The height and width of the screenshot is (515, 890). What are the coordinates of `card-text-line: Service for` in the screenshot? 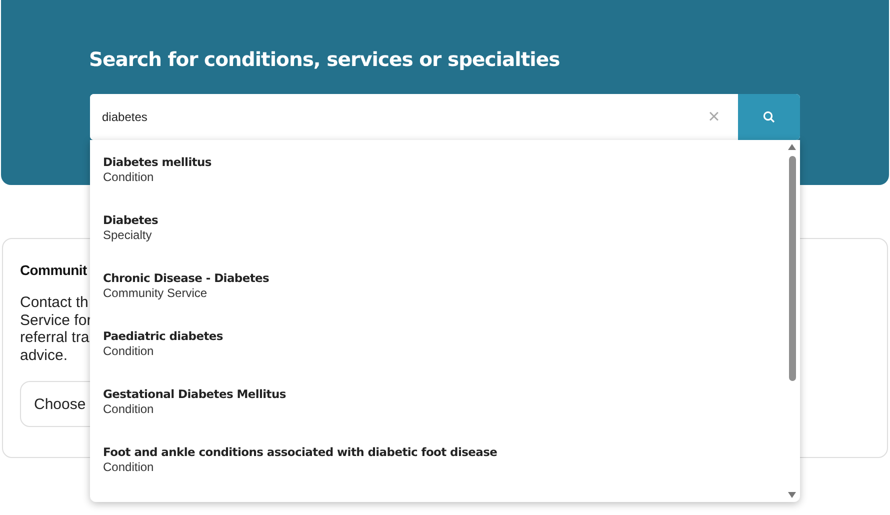 It's located at (56, 320).